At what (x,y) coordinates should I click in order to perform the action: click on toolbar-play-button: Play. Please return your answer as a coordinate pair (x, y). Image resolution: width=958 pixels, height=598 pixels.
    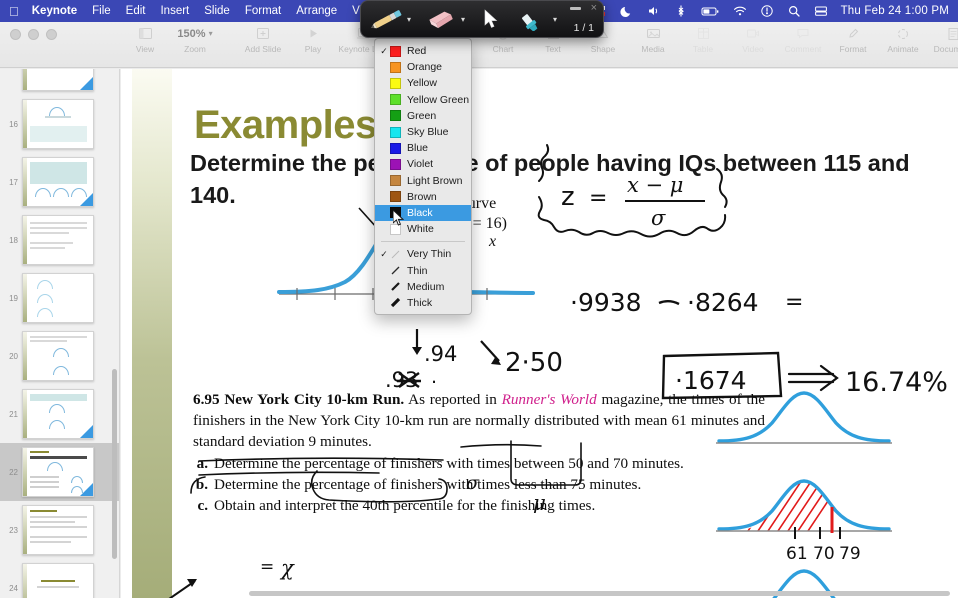
    Looking at the image, I should click on (313, 39).